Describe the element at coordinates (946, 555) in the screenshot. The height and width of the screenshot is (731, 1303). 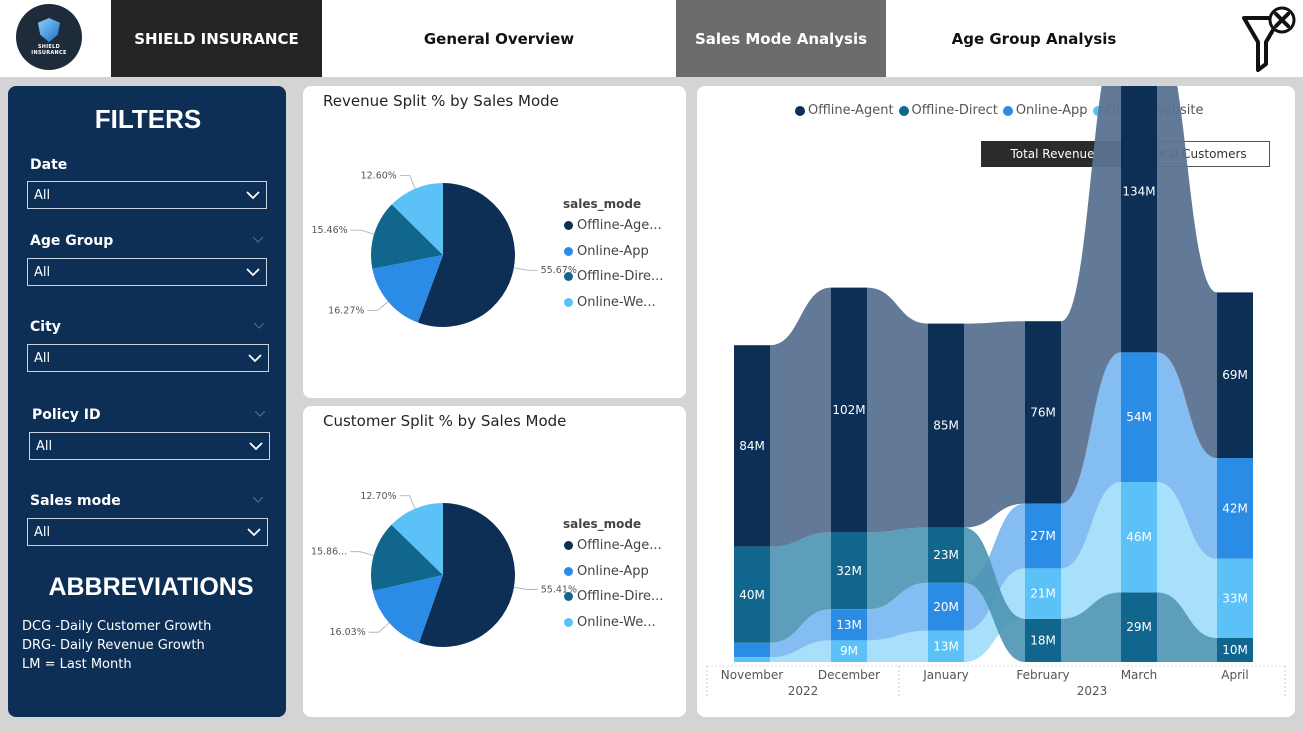
I see `bar-data-label: 23M` at that location.